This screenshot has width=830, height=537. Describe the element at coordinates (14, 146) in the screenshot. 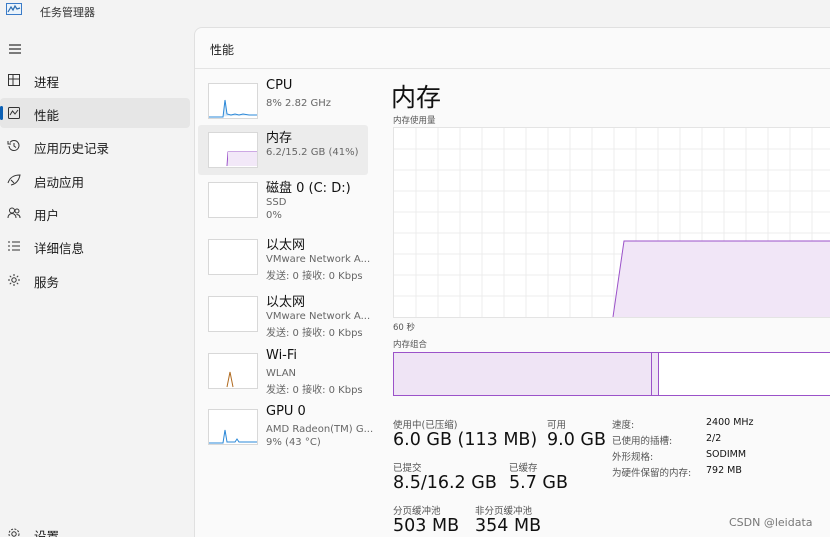

I see `history-icon` at that location.